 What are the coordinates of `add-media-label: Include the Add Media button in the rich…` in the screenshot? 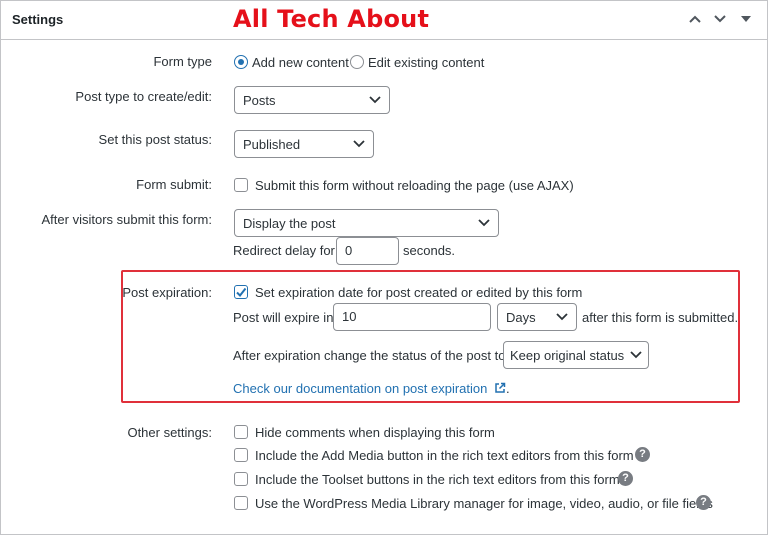 It's located at (444, 455).